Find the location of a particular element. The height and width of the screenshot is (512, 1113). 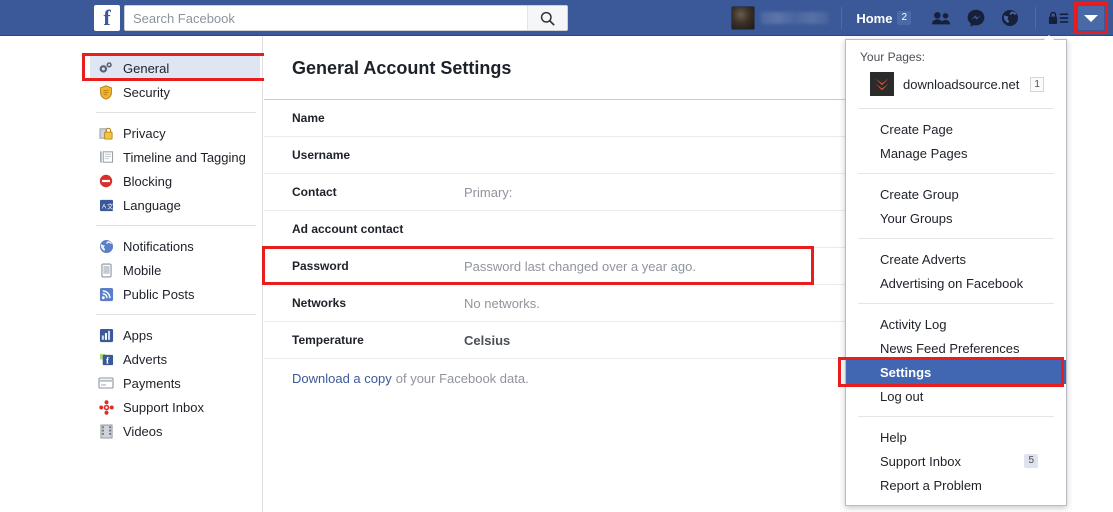

messenger-icon is located at coordinates (976, 18).